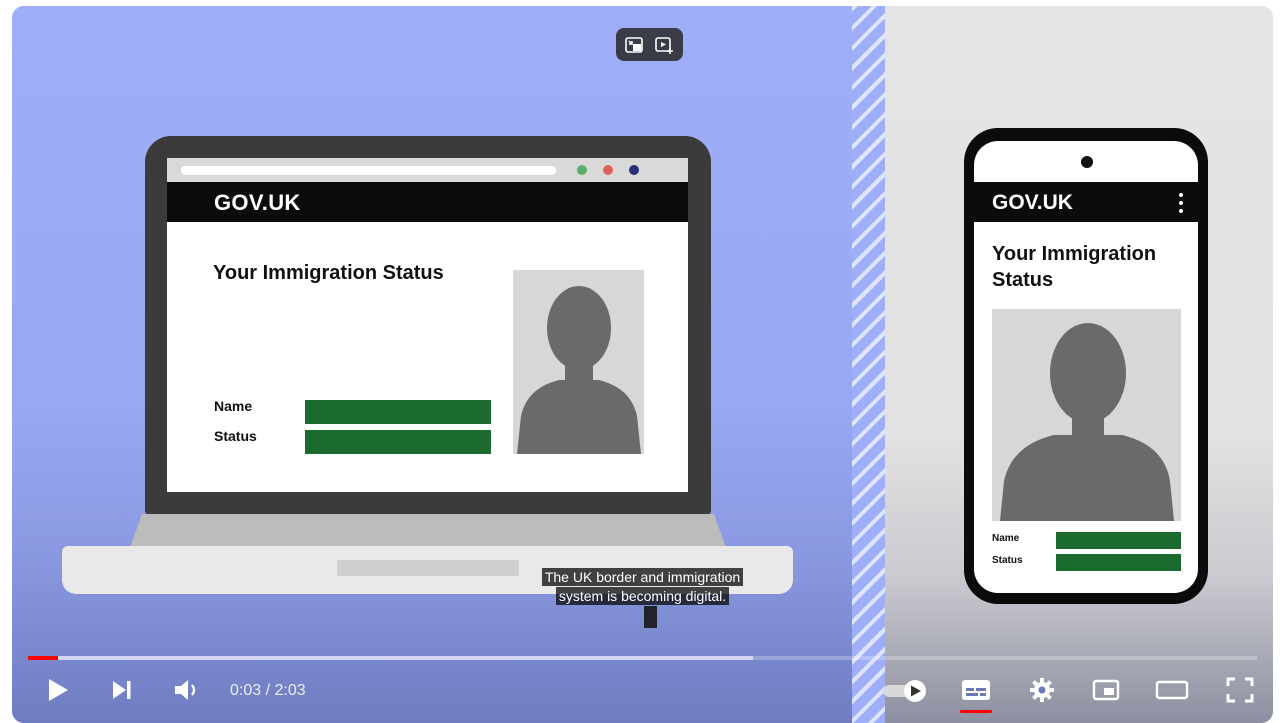 This screenshot has width=1281, height=723. I want to click on miniplayer-icon, so click(1106, 692).